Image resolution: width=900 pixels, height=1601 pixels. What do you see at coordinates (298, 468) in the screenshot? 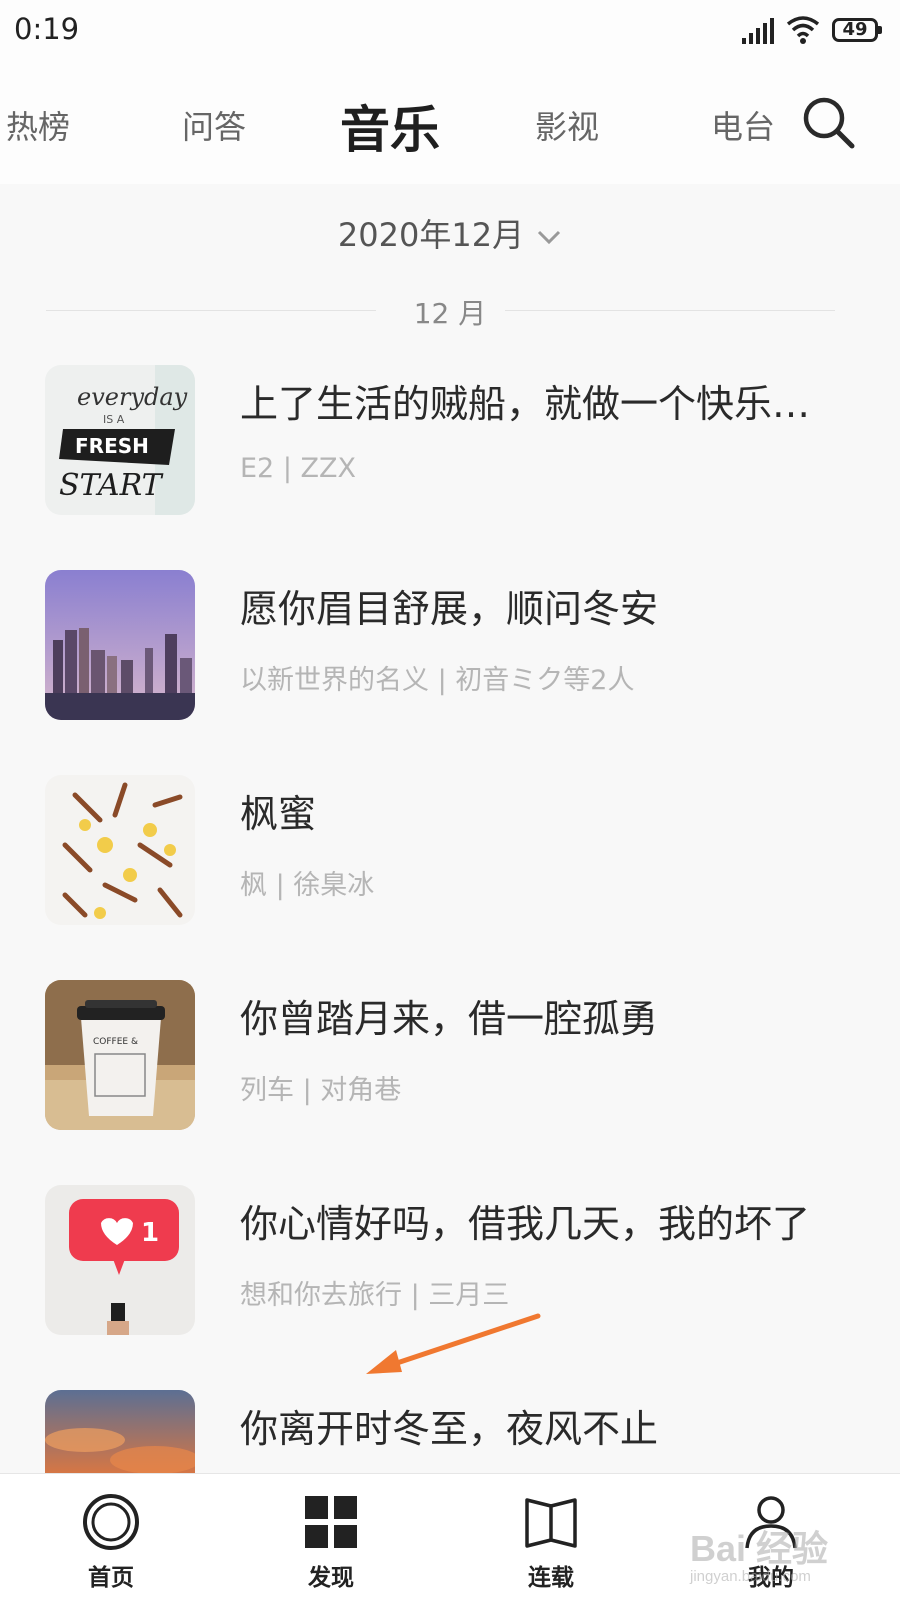
I see `song-subtitle: E2 | ZZX` at bounding box center [298, 468].